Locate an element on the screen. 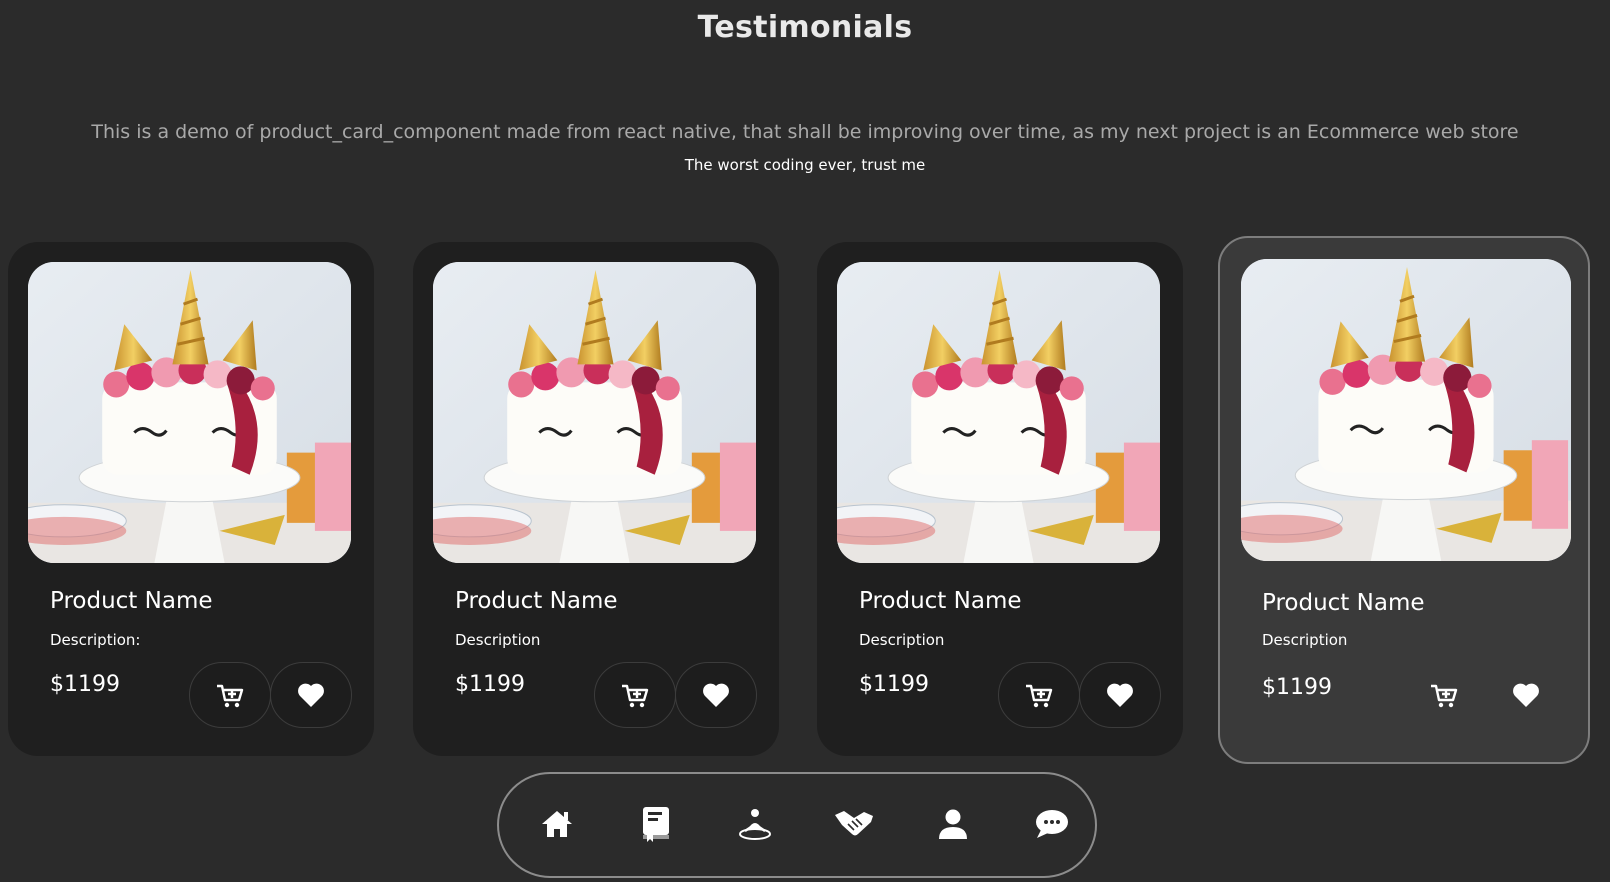 The image size is (1610, 882). page-title: Testimonials is located at coordinates (805, 27).